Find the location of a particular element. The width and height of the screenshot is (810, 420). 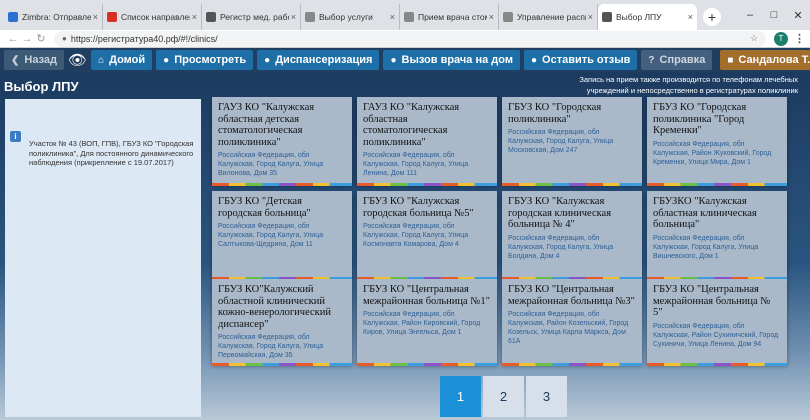

tab-title: Выбор услуги is located at coordinates (346, 17).